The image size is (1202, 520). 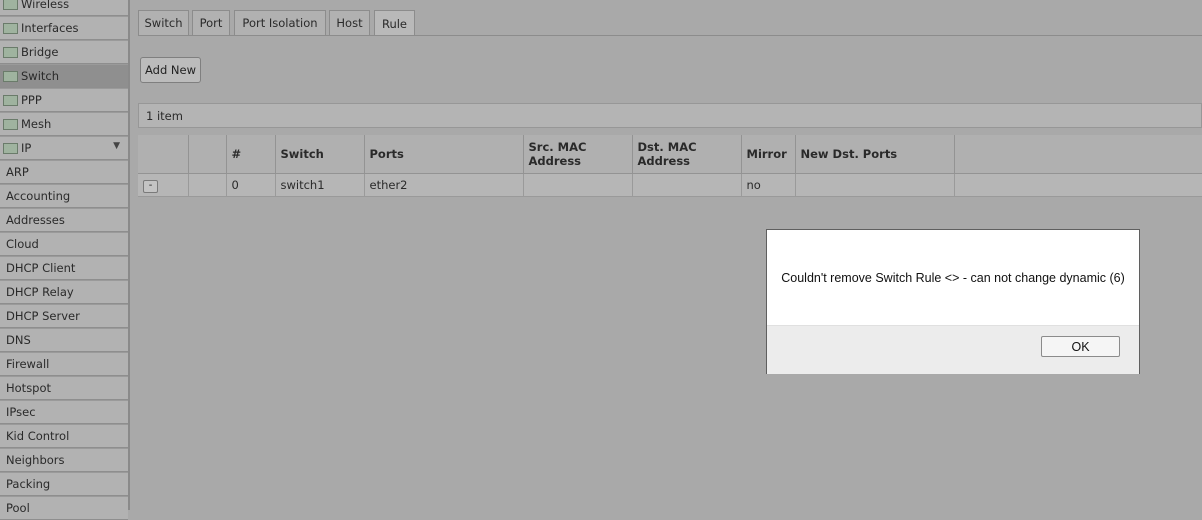 What do you see at coordinates (50, 28) in the screenshot?
I see `sidebar-item-label: Interfaces` at bounding box center [50, 28].